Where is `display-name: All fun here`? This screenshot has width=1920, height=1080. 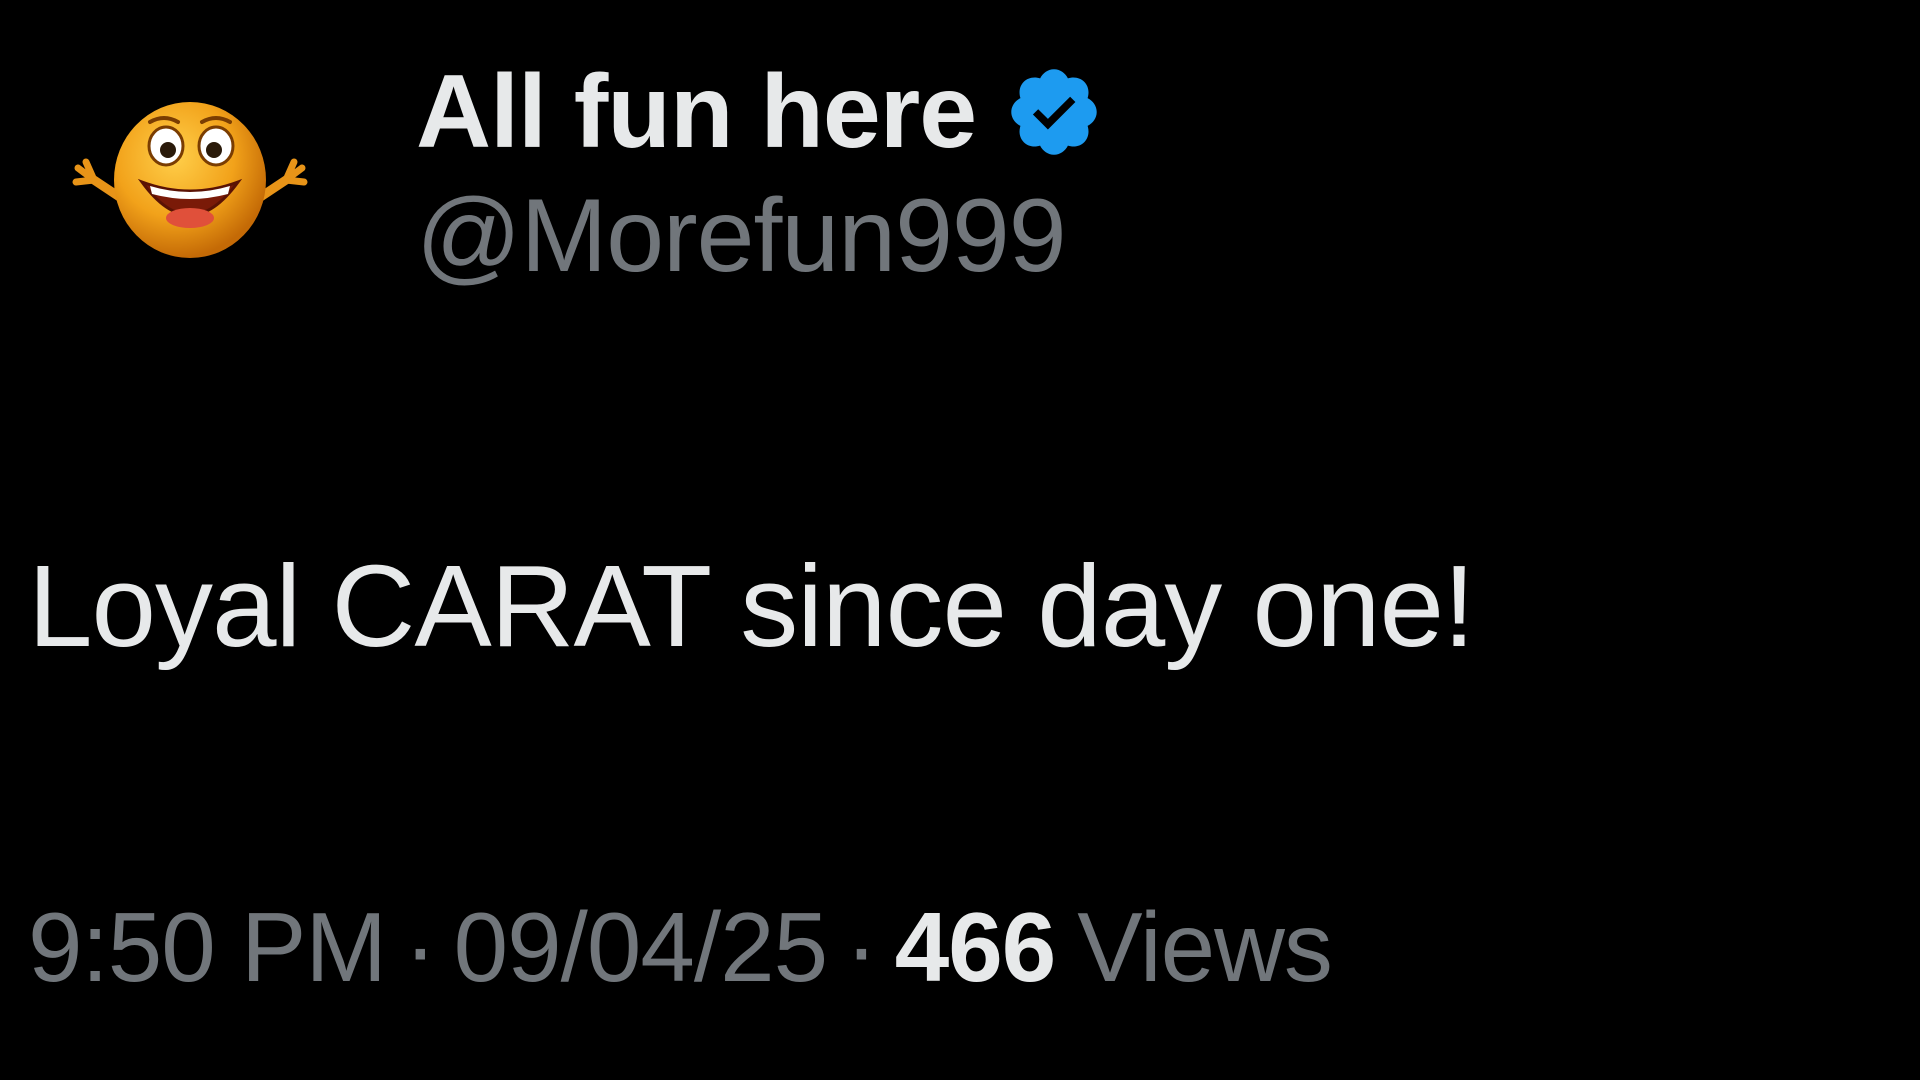 display-name: All fun here is located at coordinates (696, 112).